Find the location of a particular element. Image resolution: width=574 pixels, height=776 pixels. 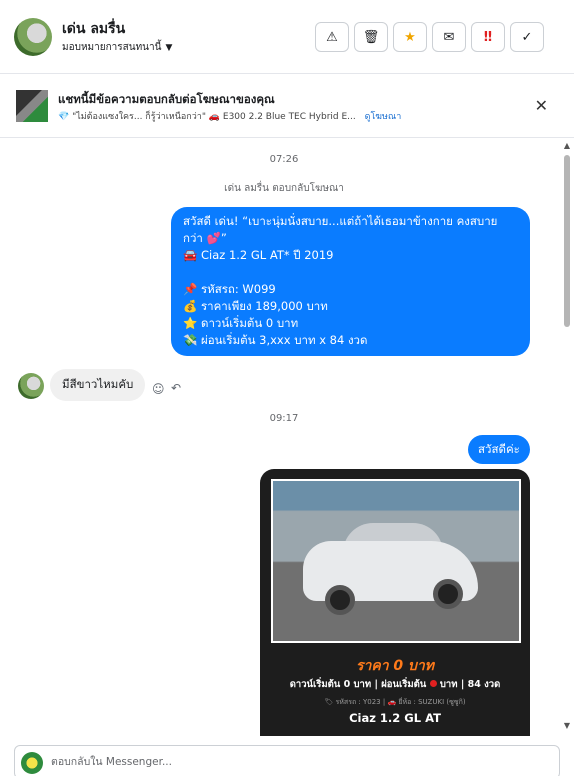

check-icon: ✓ is located at coordinates (527, 37).